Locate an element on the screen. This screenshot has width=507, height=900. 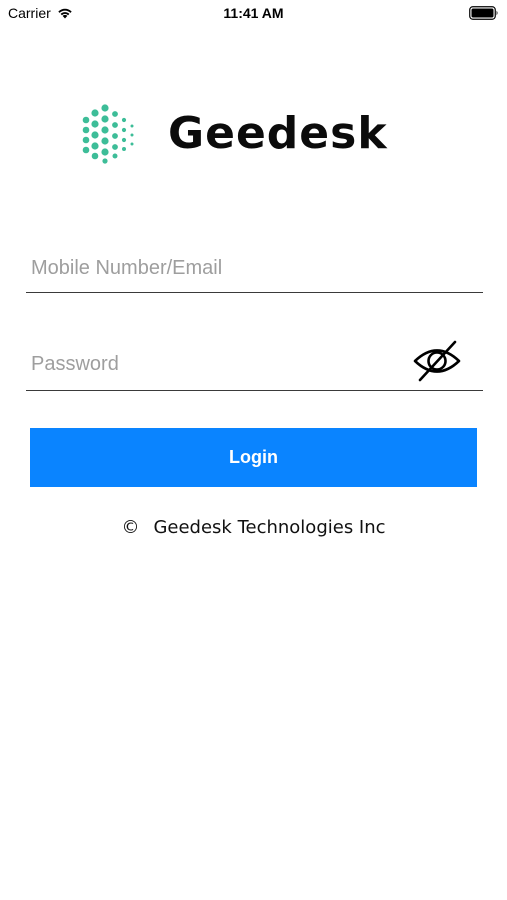
password-input is located at coordinates (208, 364).